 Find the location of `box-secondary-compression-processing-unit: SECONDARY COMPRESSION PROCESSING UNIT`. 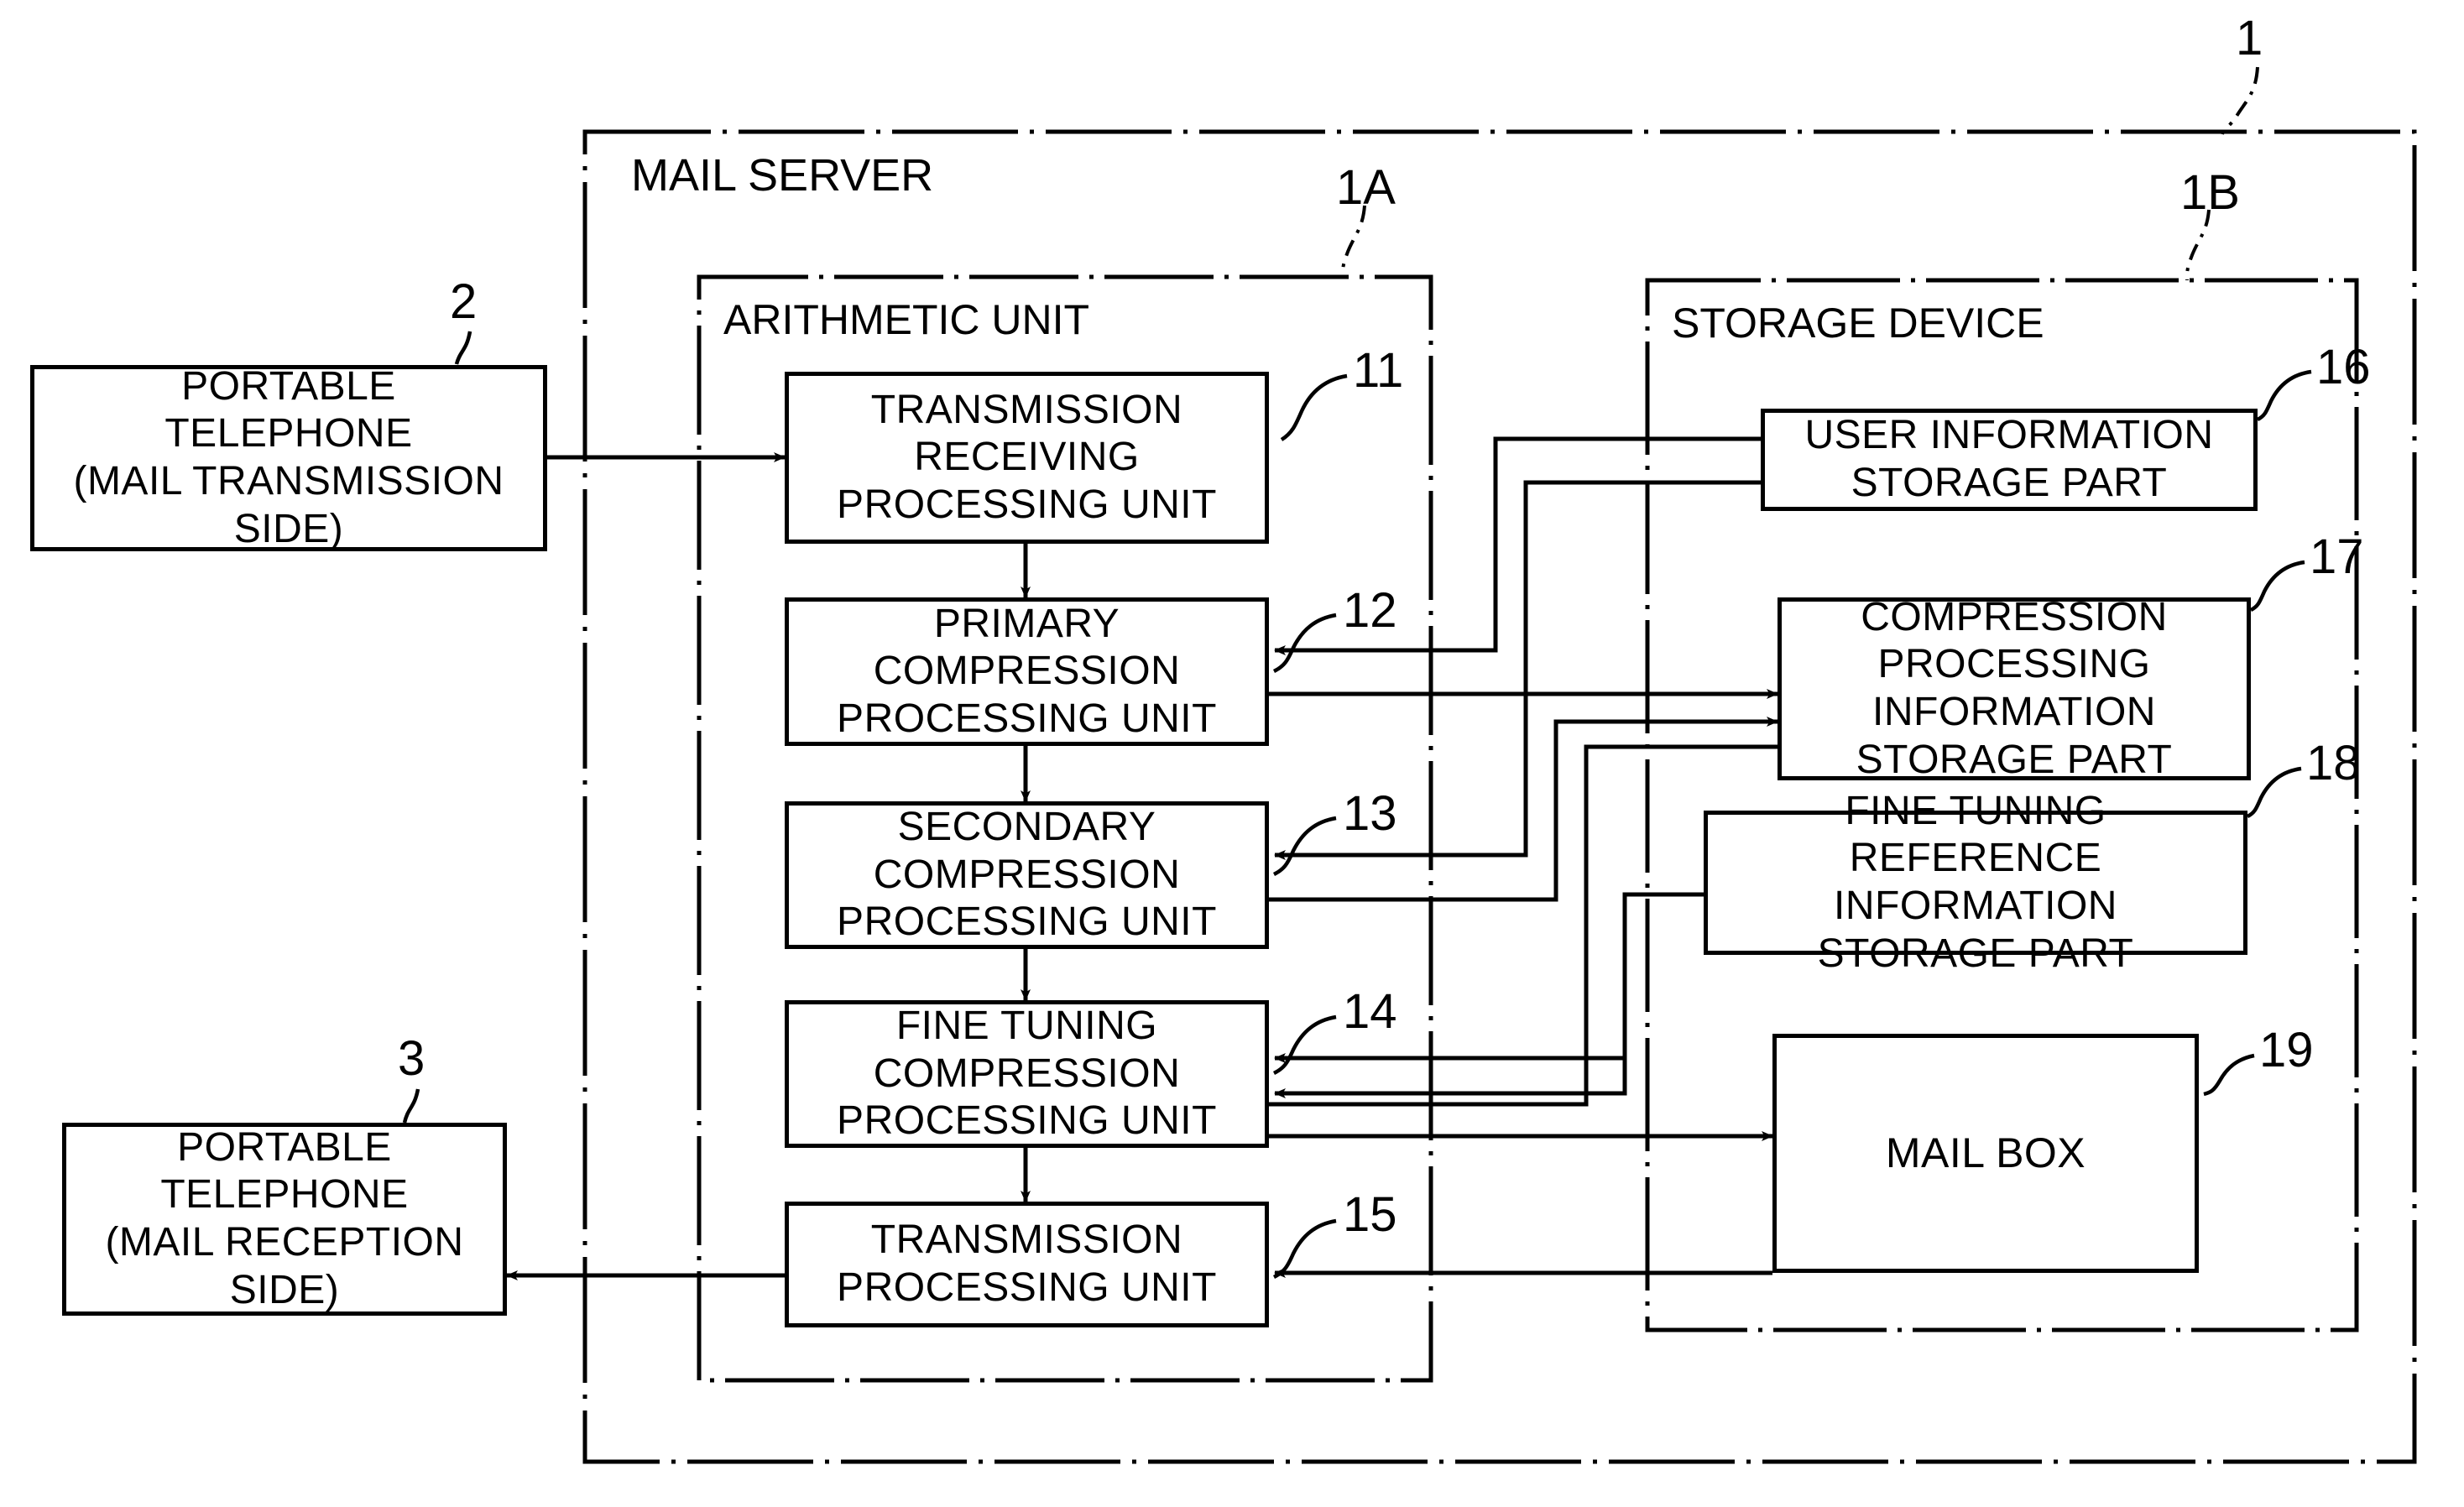

box-secondary-compression-processing-unit: SECONDARY COMPRESSION PROCESSING UNIT is located at coordinates (1027, 875).